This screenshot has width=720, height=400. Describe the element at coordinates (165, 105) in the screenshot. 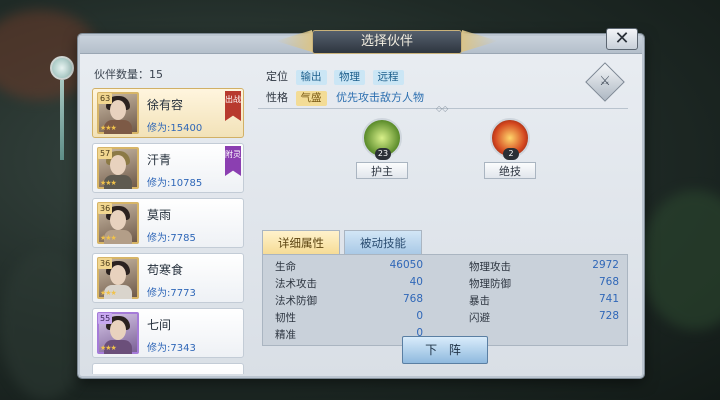

I see `partner-name: 徐有容` at that location.